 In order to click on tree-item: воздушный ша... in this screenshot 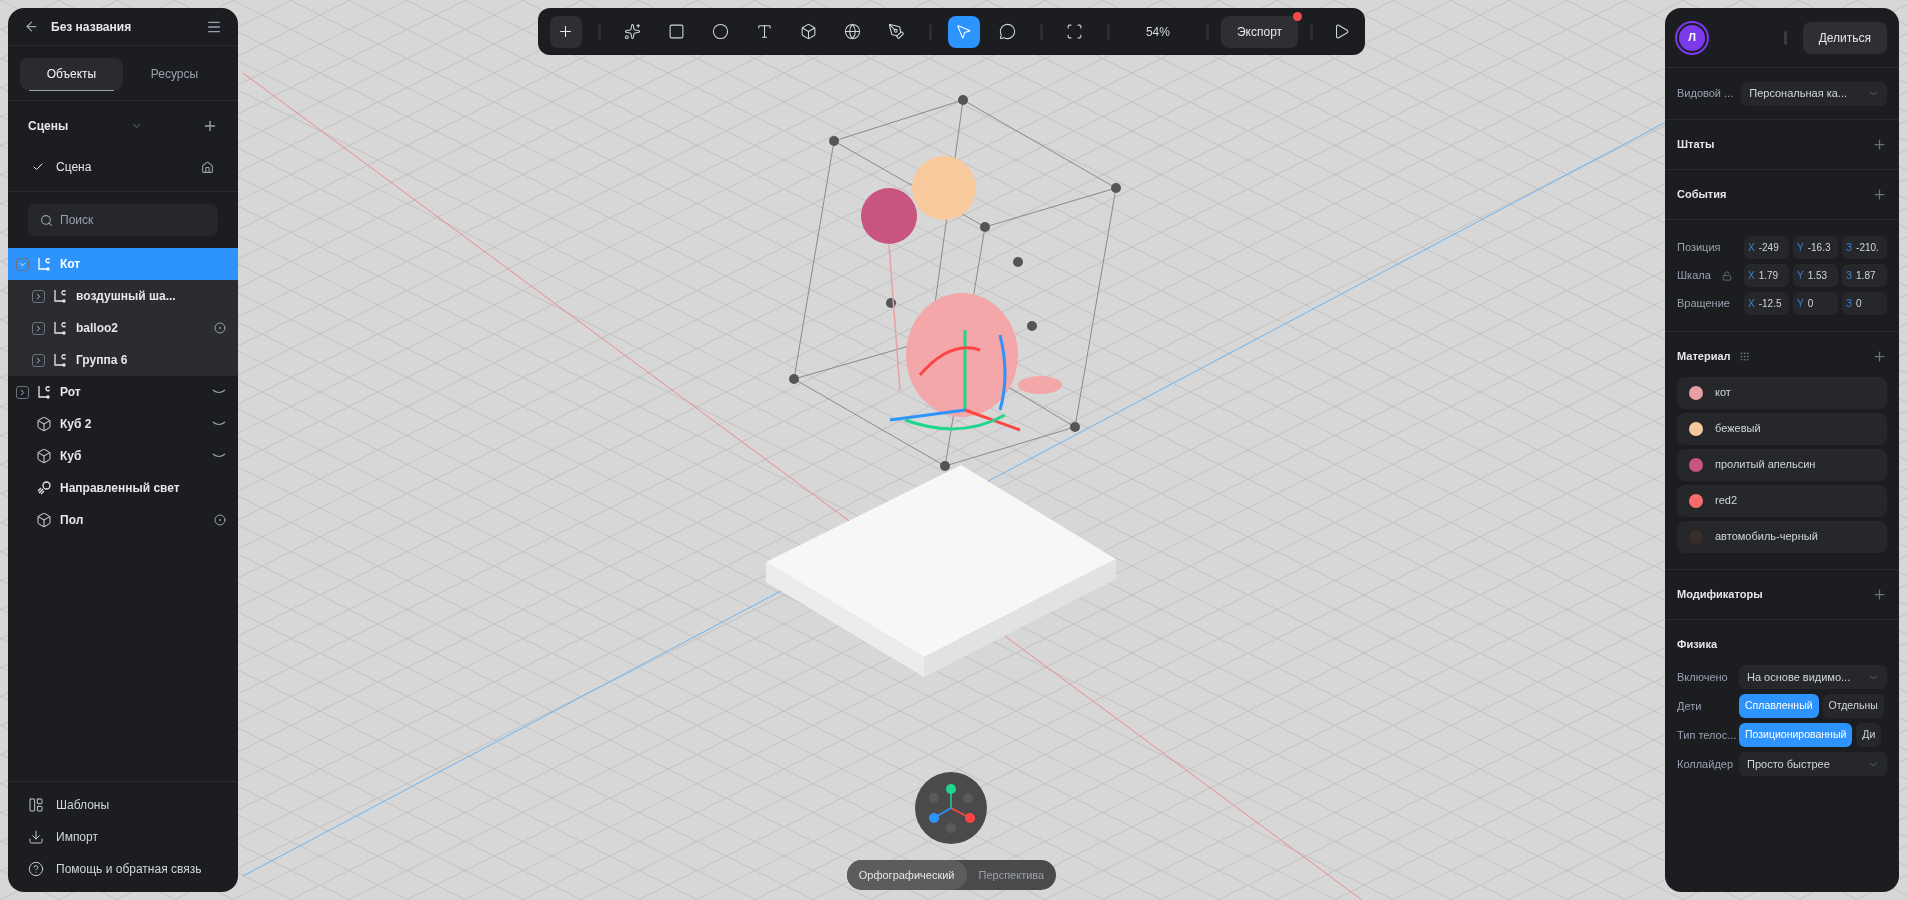, I will do `click(123, 296)`.